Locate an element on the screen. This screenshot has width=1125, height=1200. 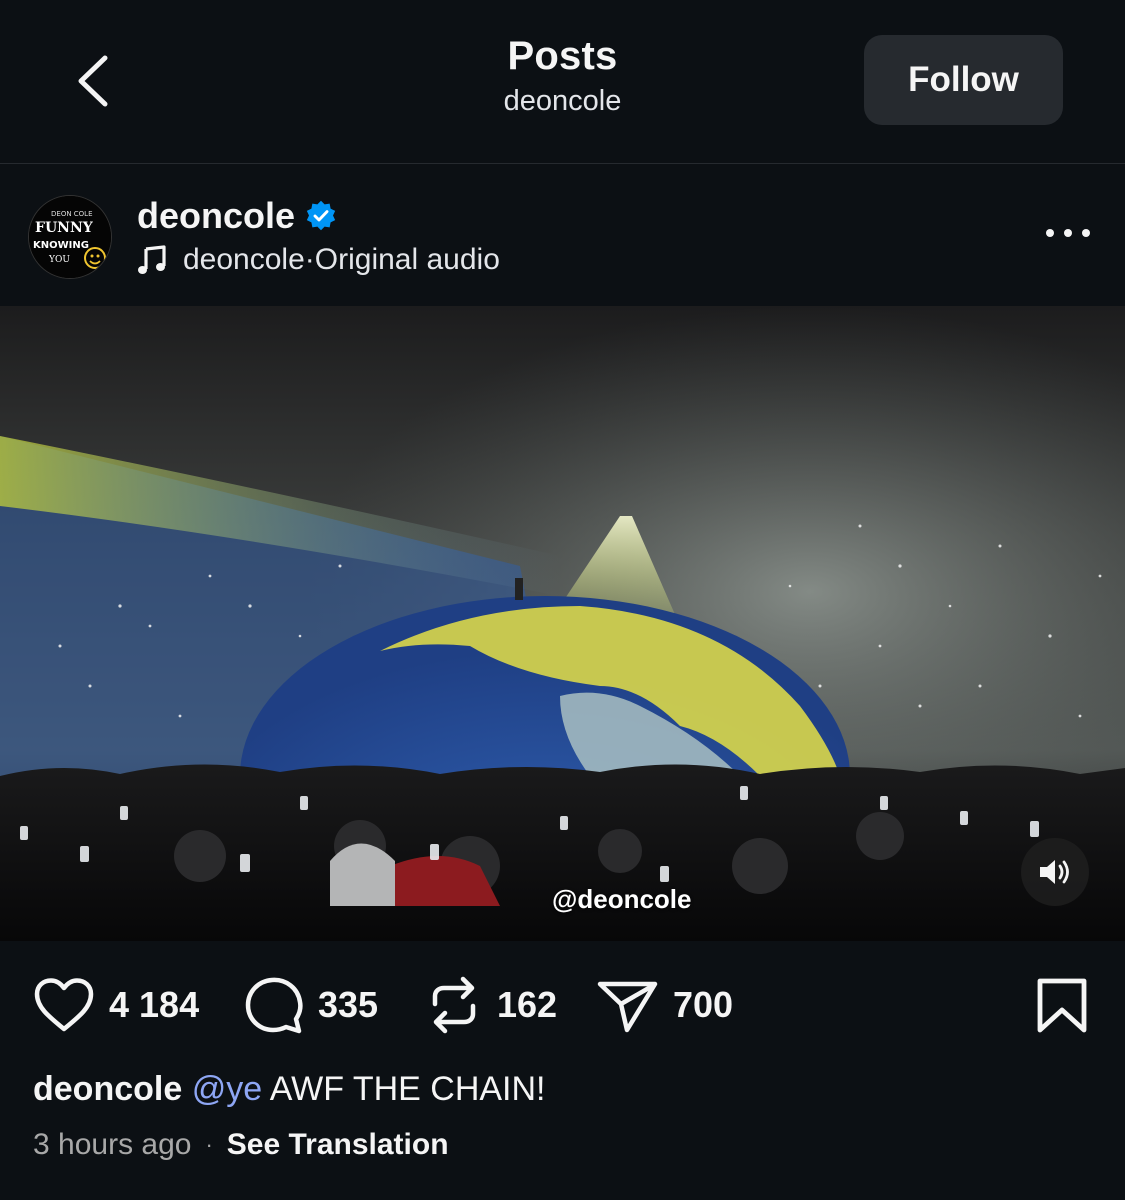
audio-link: deoncole · Original audio is located at coordinates (318, 260).